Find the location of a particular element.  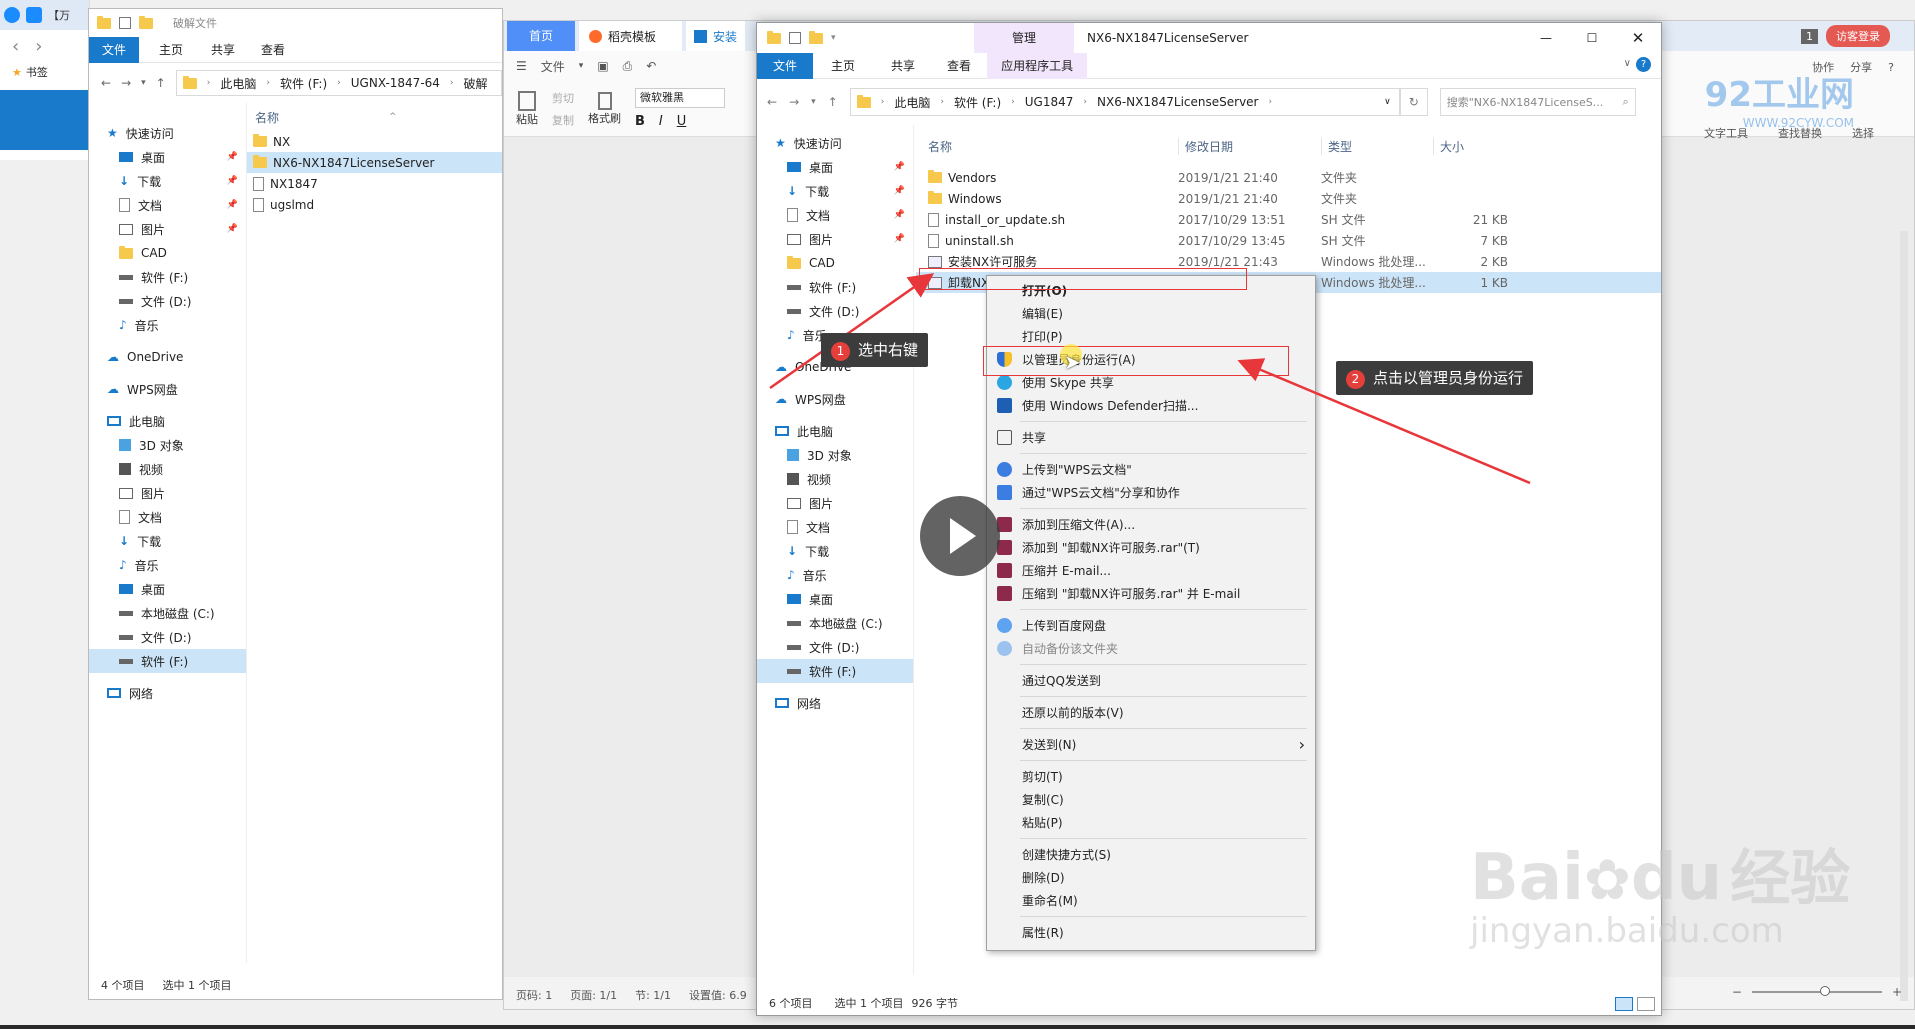

step1-badge: 1 is located at coordinates (840, 351).